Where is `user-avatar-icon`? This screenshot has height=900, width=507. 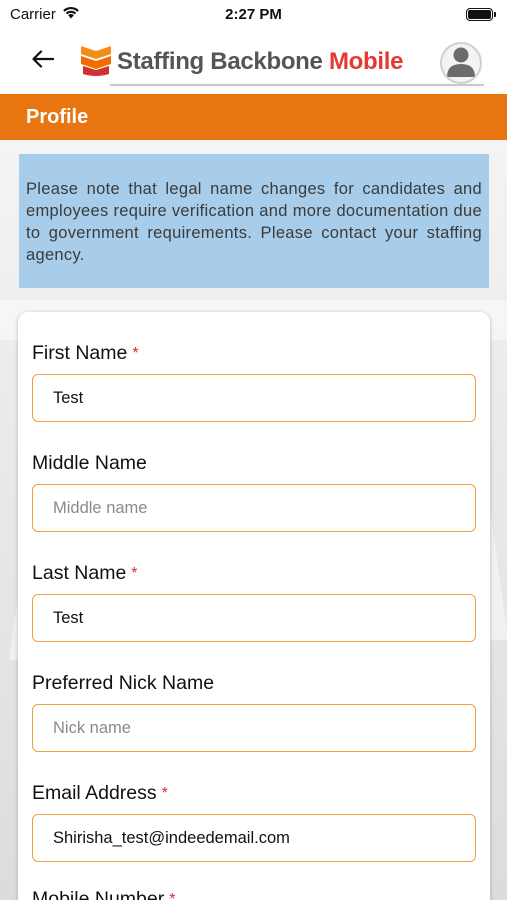
user-avatar-icon is located at coordinates (461, 63).